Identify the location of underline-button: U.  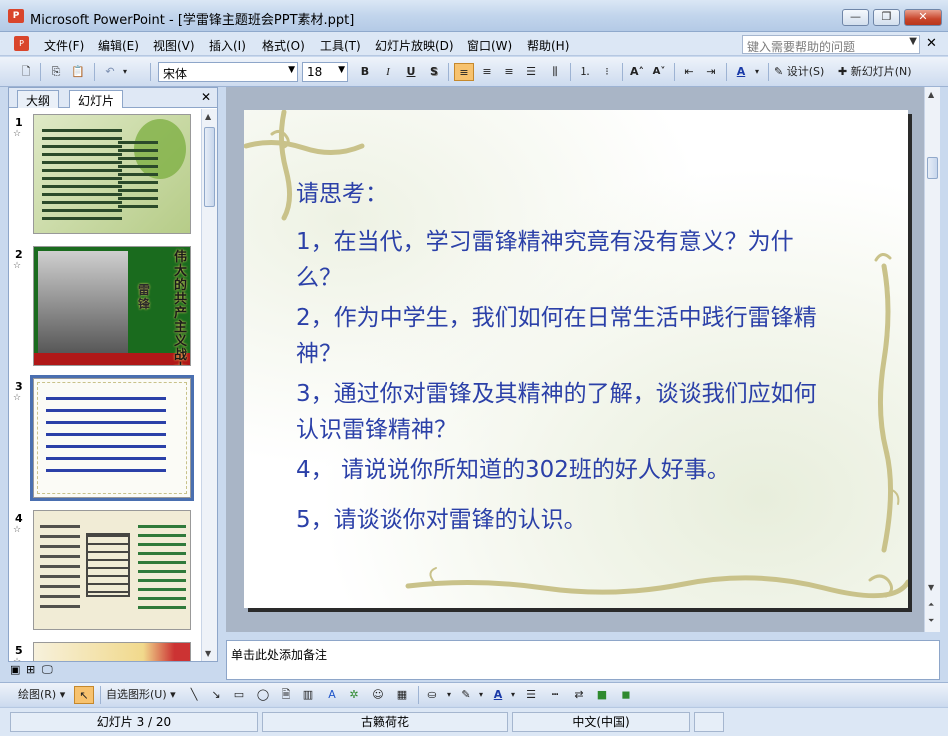
(411, 72).